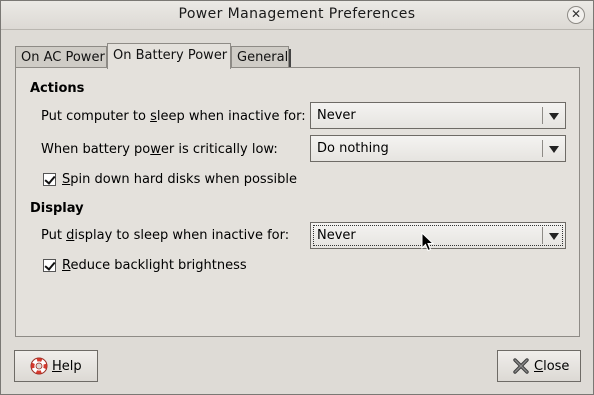 The image size is (594, 395). I want to click on critical-battery-label: When battery power is critically low:, so click(159, 149).